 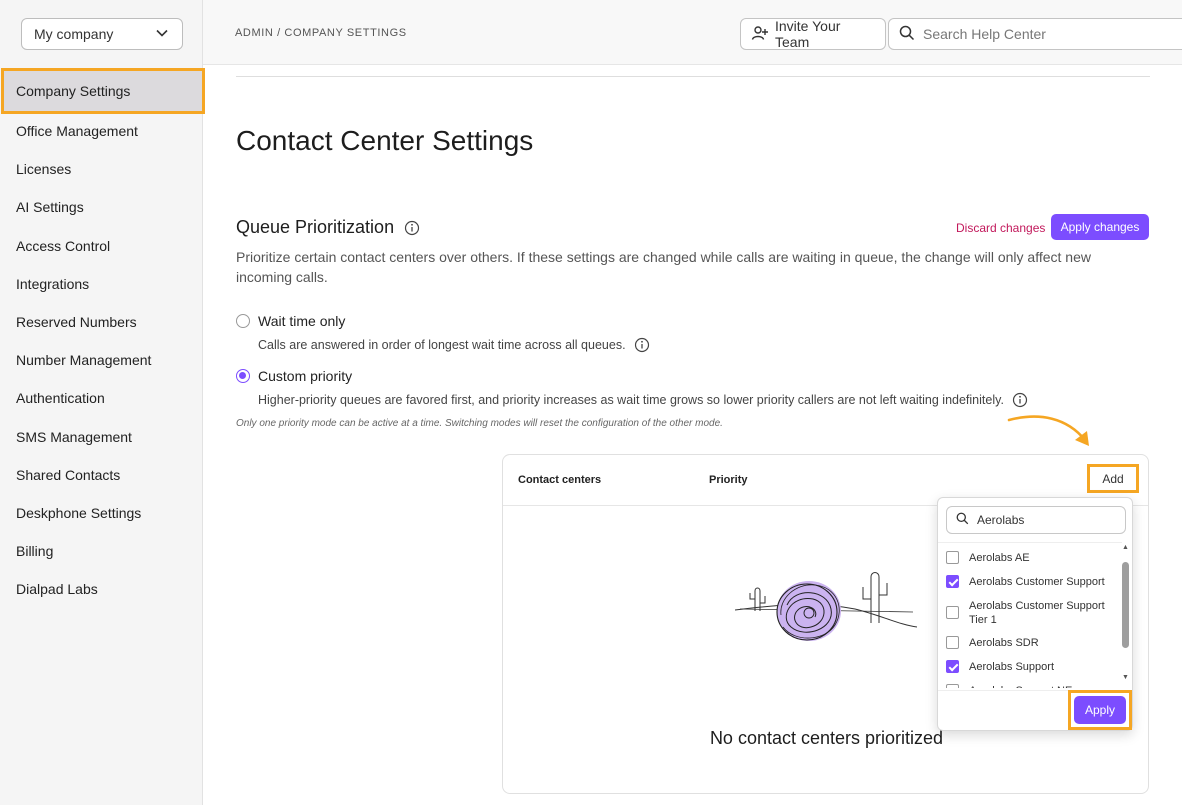 I want to click on picker-search-input: Aerolabs, so click(x=1036, y=520).